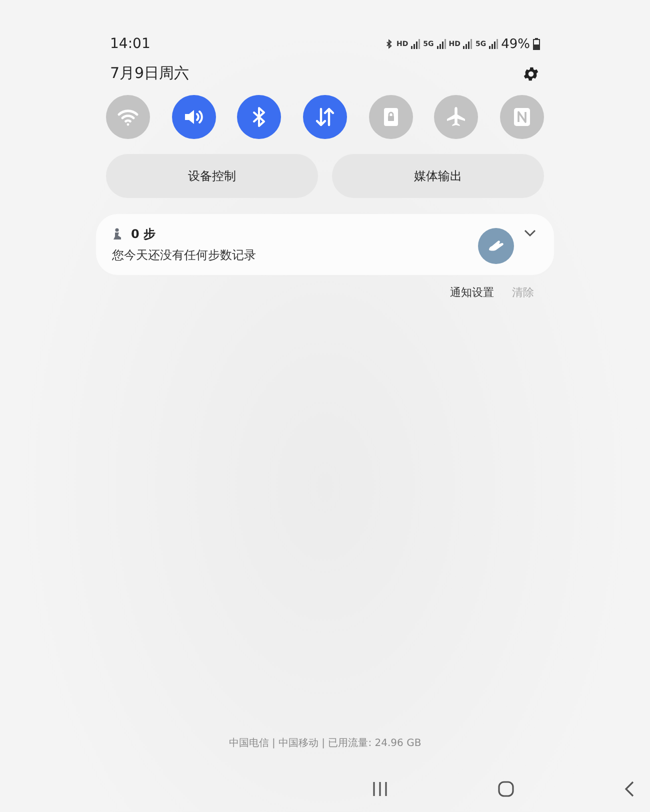 The width and height of the screenshot is (650, 812). Describe the element at coordinates (150, 73) in the screenshot. I see `date: 7月9日周六` at that location.